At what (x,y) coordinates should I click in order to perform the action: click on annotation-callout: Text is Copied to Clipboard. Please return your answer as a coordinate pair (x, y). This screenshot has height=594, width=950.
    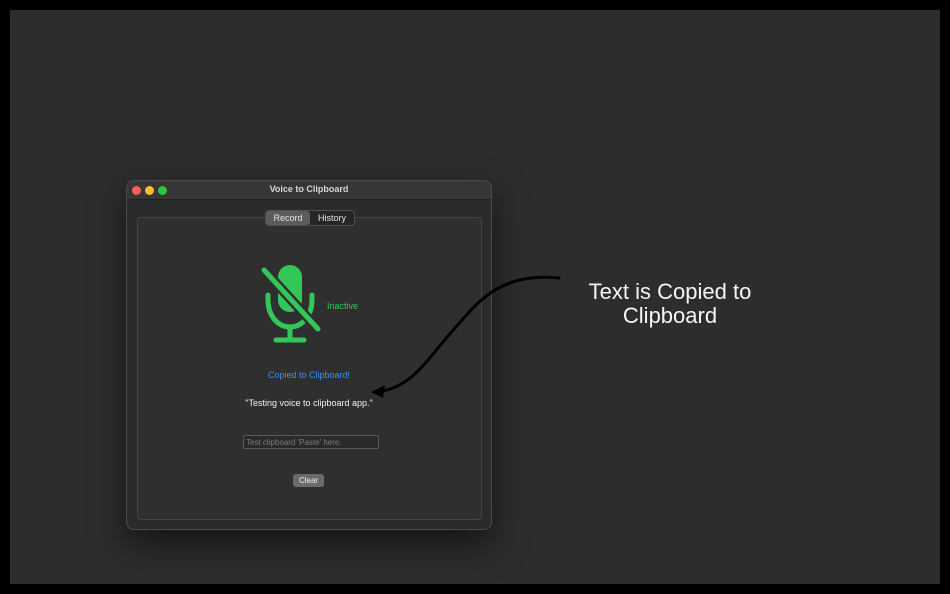
    Looking at the image, I should click on (670, 303).